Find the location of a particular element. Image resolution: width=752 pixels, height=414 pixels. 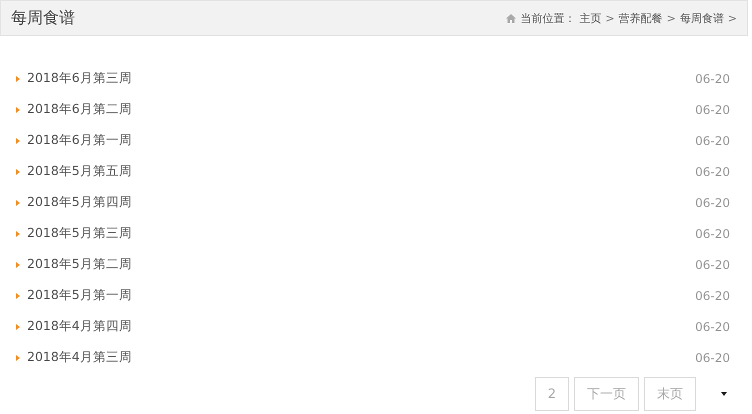

home-icon is located at coordinates (511, 18).